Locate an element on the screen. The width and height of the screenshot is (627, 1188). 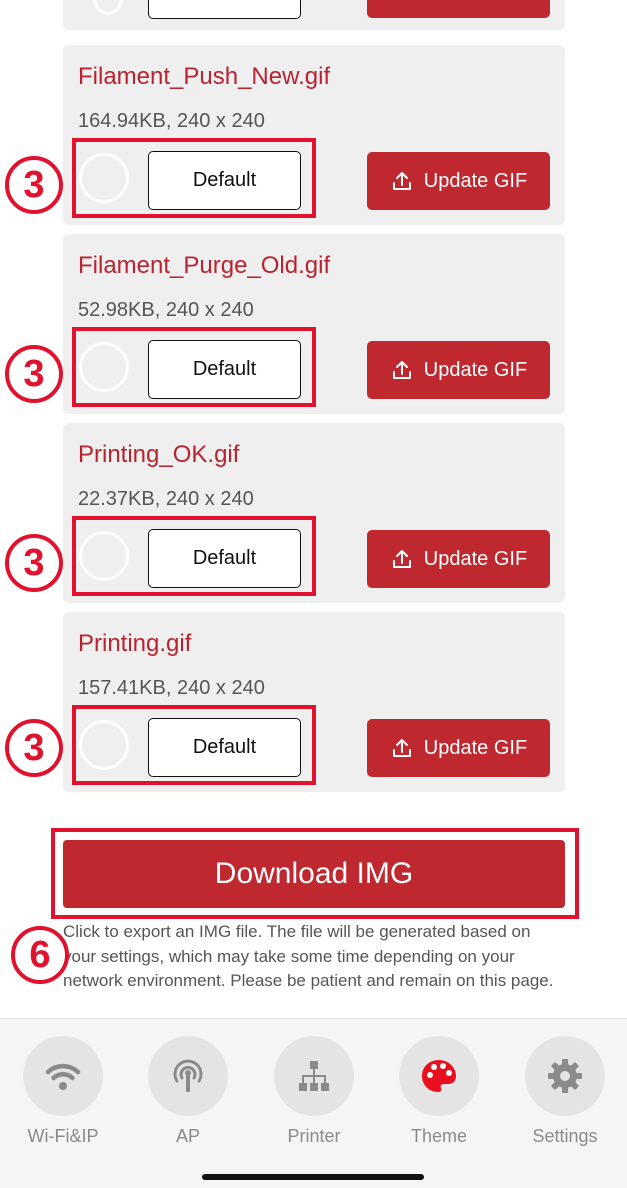
file-name: Printing.gif is located at coordinates (135, 643).